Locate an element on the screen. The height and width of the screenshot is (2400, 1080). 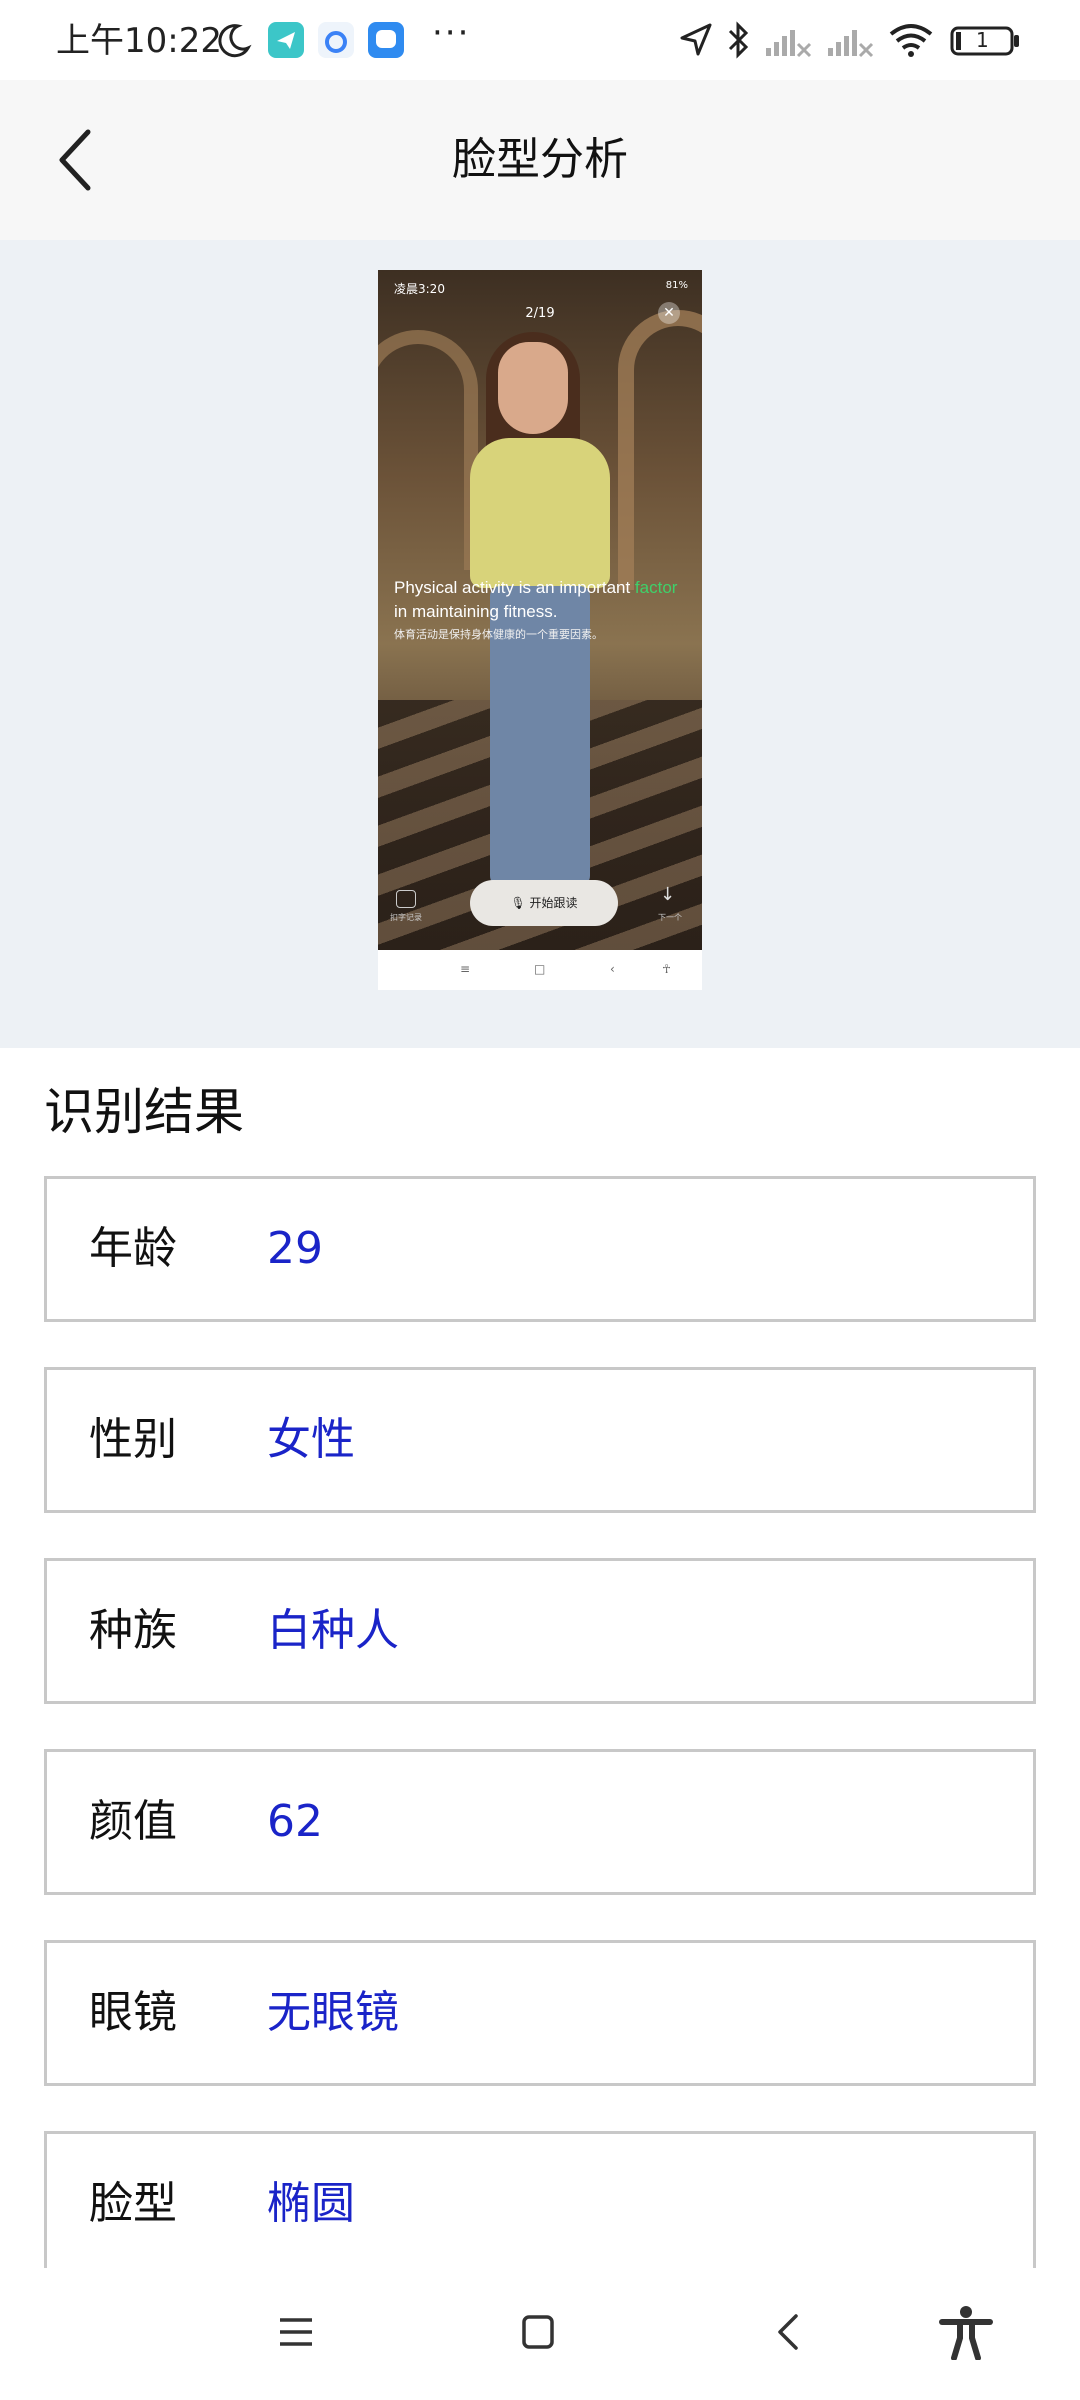
battery-level: 1 is located at coordinates (982, 40).